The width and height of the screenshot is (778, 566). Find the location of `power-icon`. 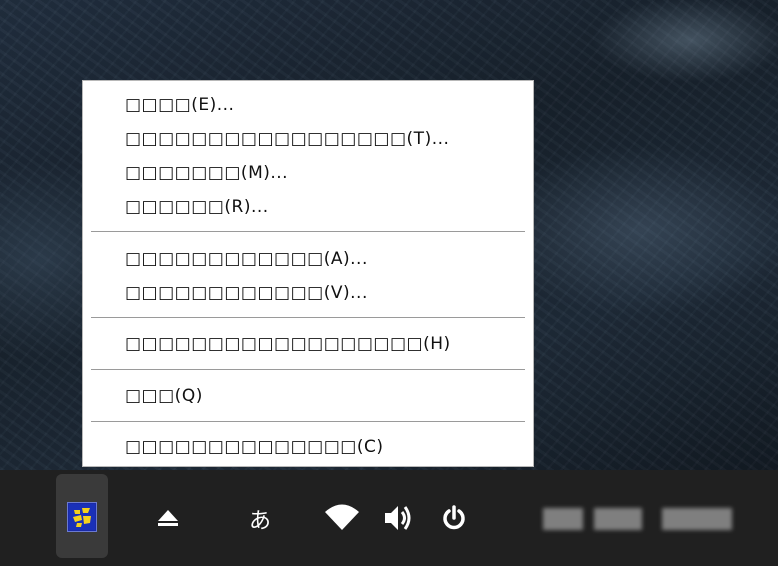

power-icon is located at coordinates (454, 518).